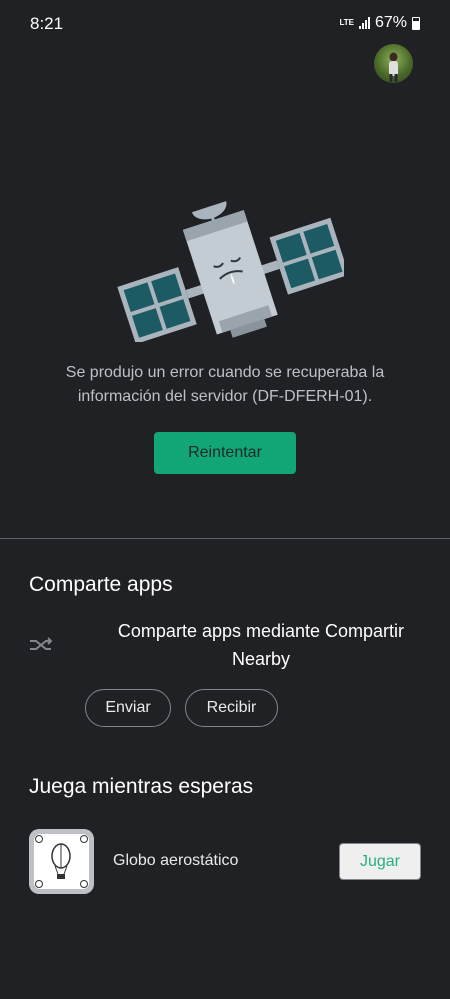 The height and width of the screenshot is (999, 450). What do you see at coordinates (261, 659) in the screenshot?
I see `share-description-line: Nearby` at bounding box center [261, 659].